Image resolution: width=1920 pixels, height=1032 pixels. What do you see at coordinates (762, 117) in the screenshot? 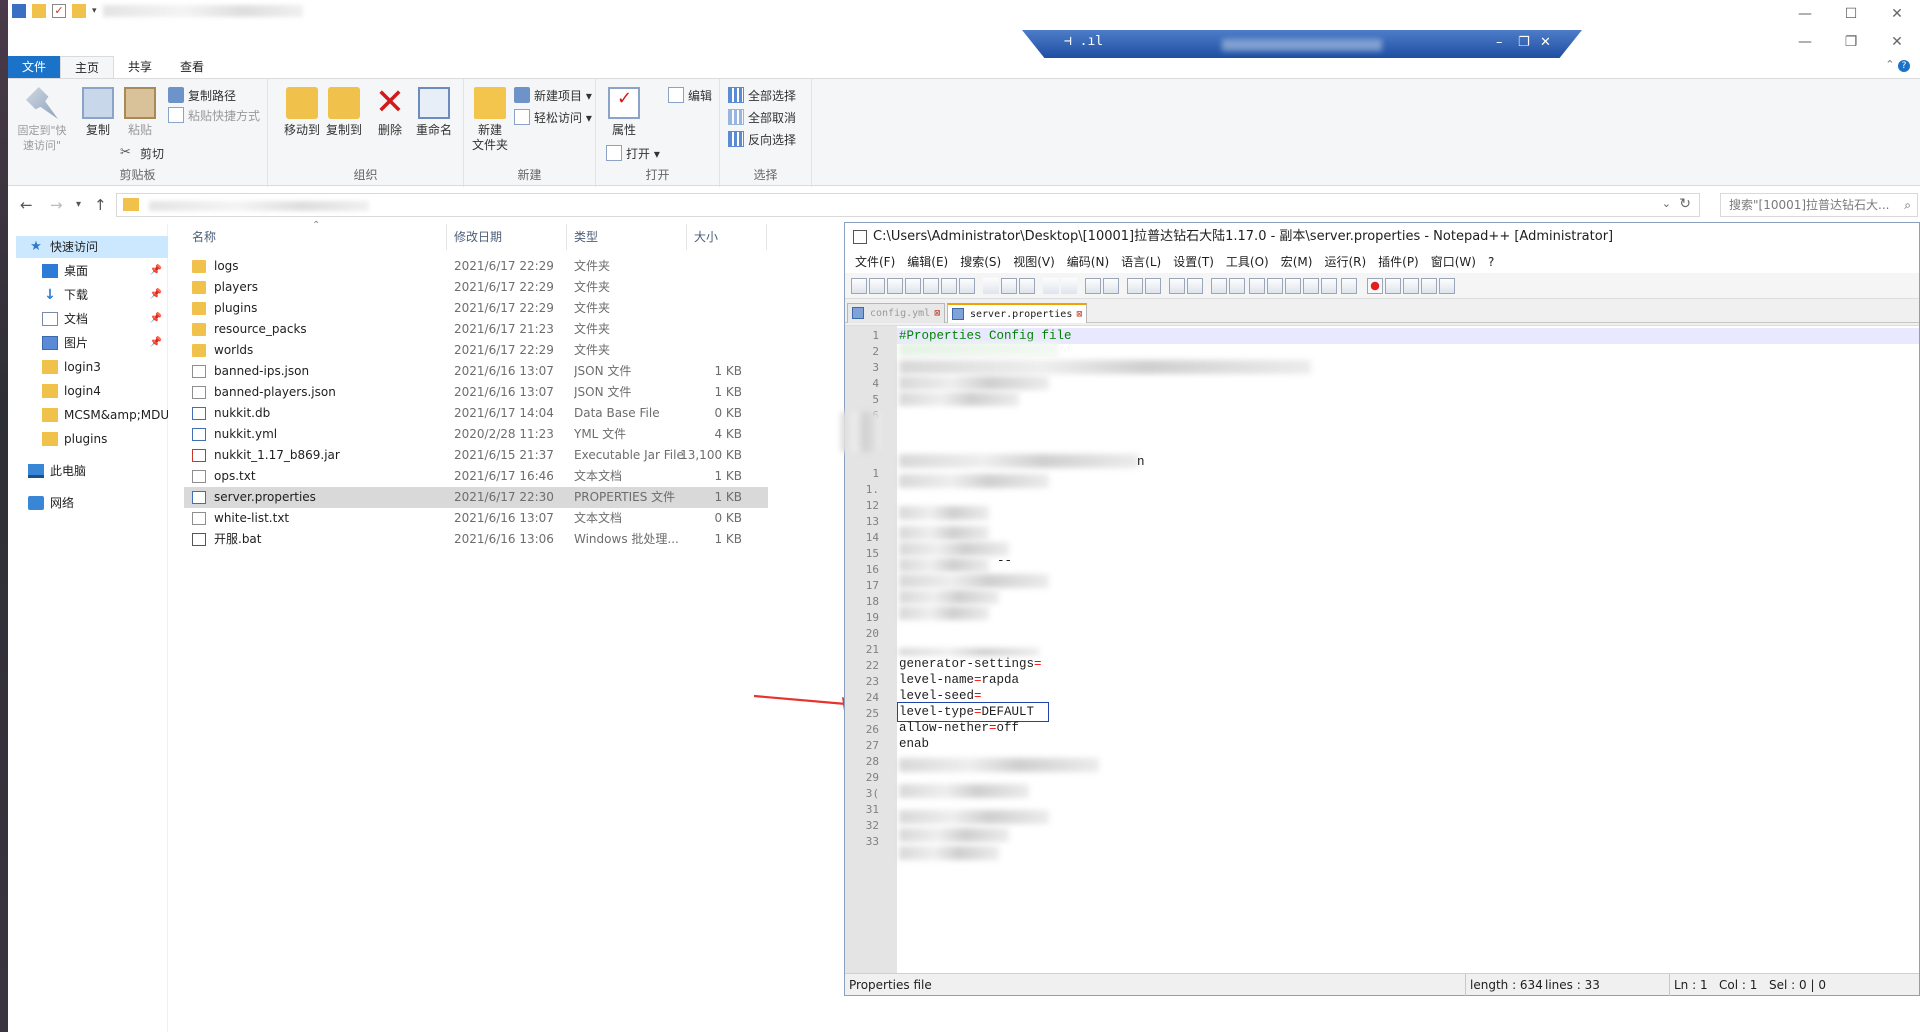
I see `select-none-button: 全部取消` at bounding box center [762, 117].